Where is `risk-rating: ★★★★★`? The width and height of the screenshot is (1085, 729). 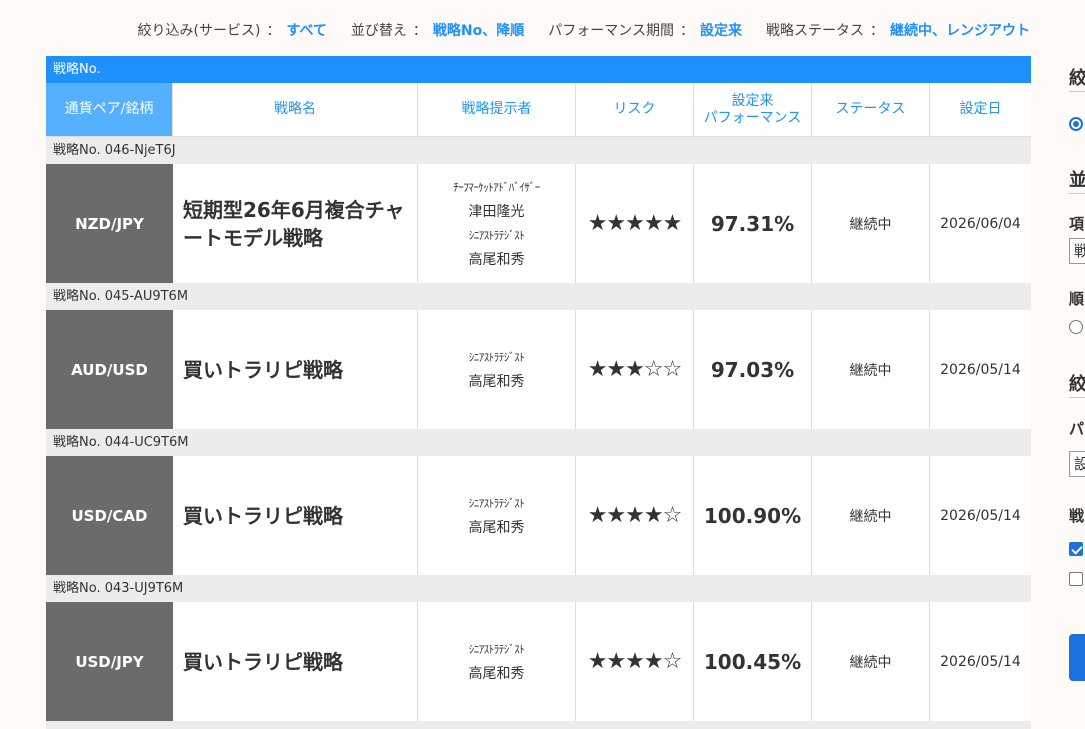 risk-rating: ★★★★★ is located at coordinates (635, 223).